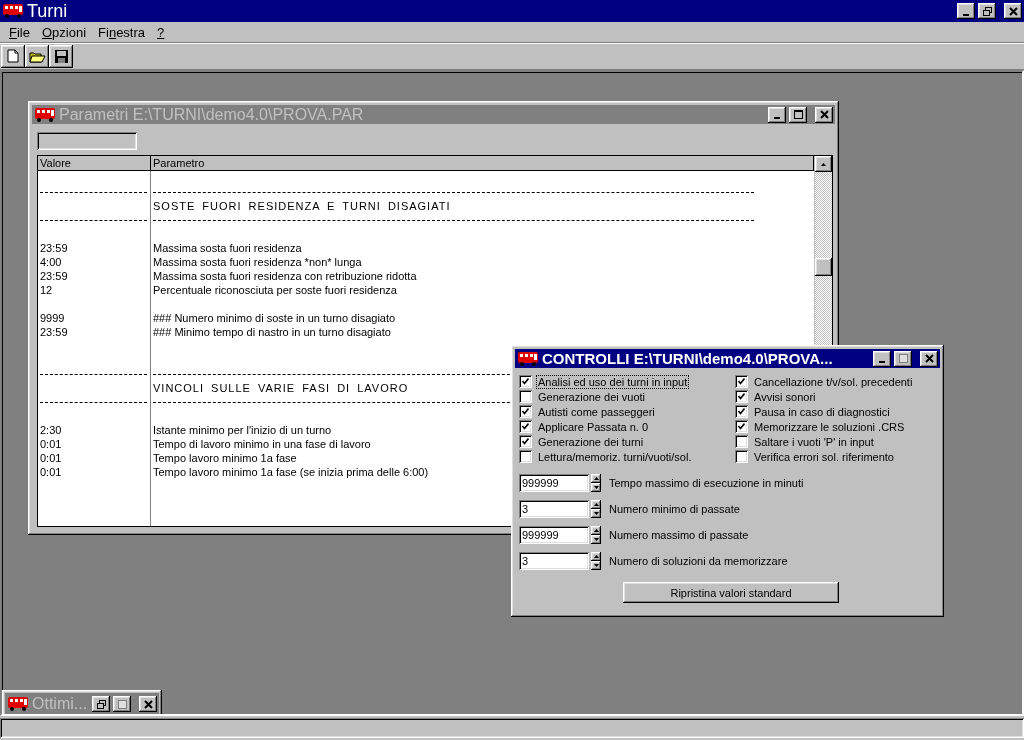 This screenshot has width=1024, height=740. Describe the element at coordinates (161, 32) in the screenshot. I see `menu-item: ?` at that location.